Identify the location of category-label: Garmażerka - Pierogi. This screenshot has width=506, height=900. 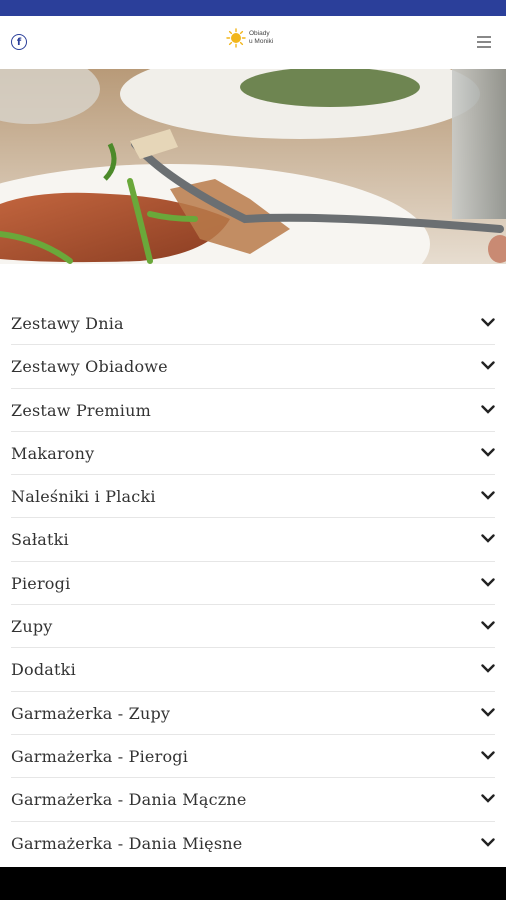
(100, 756).